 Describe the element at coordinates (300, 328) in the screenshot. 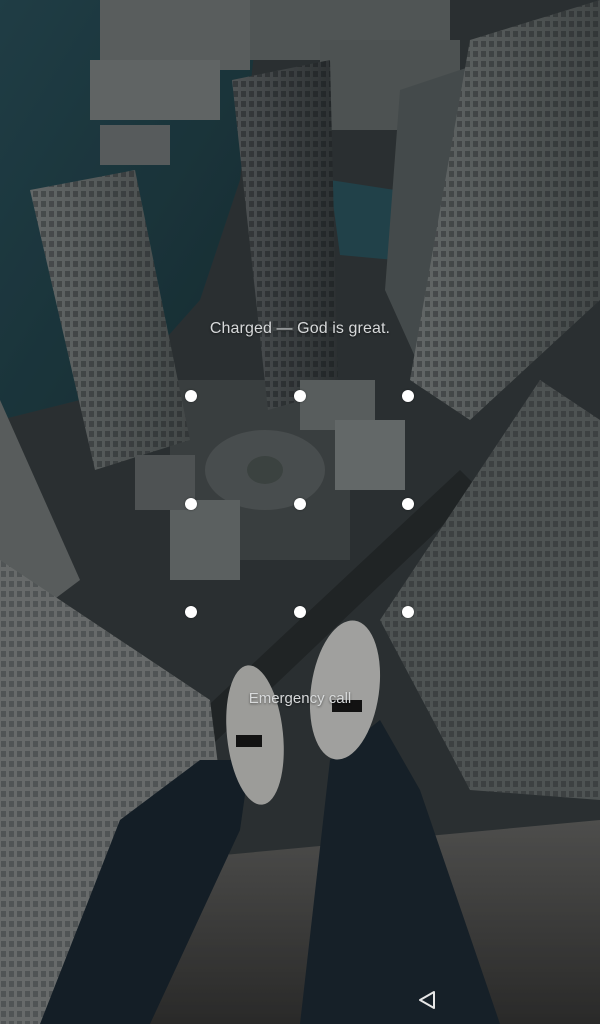

I see `charging-status-message: Charged — God is great.` at that location.